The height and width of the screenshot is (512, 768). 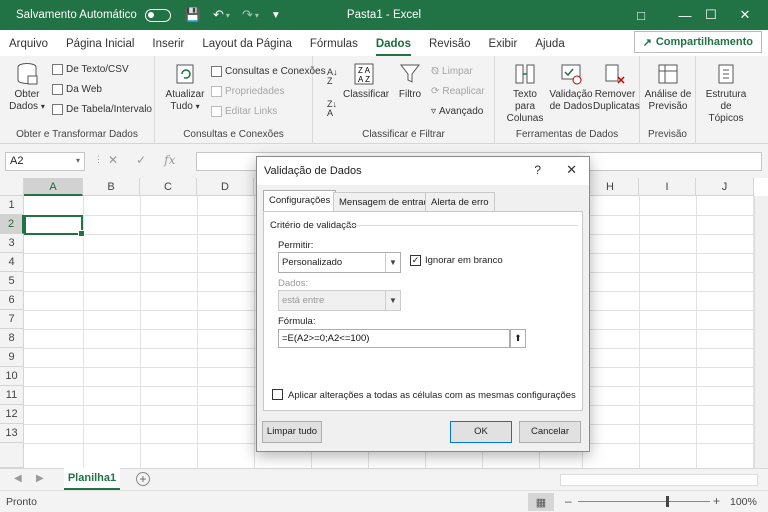 I want to click on tab-revisao: Revisão, so click(x=450, y=47).